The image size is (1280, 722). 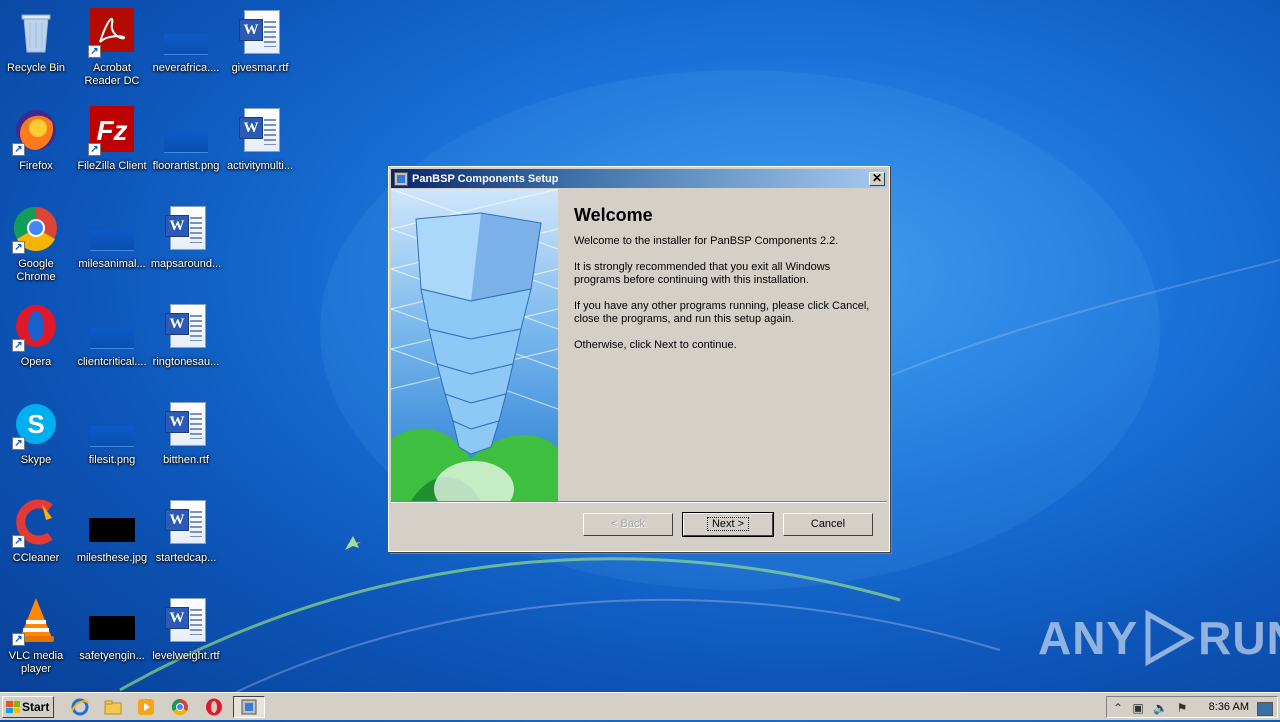 I want to click on chrome-icon: ↗ Google Chrome, so click(x=37, y=244).